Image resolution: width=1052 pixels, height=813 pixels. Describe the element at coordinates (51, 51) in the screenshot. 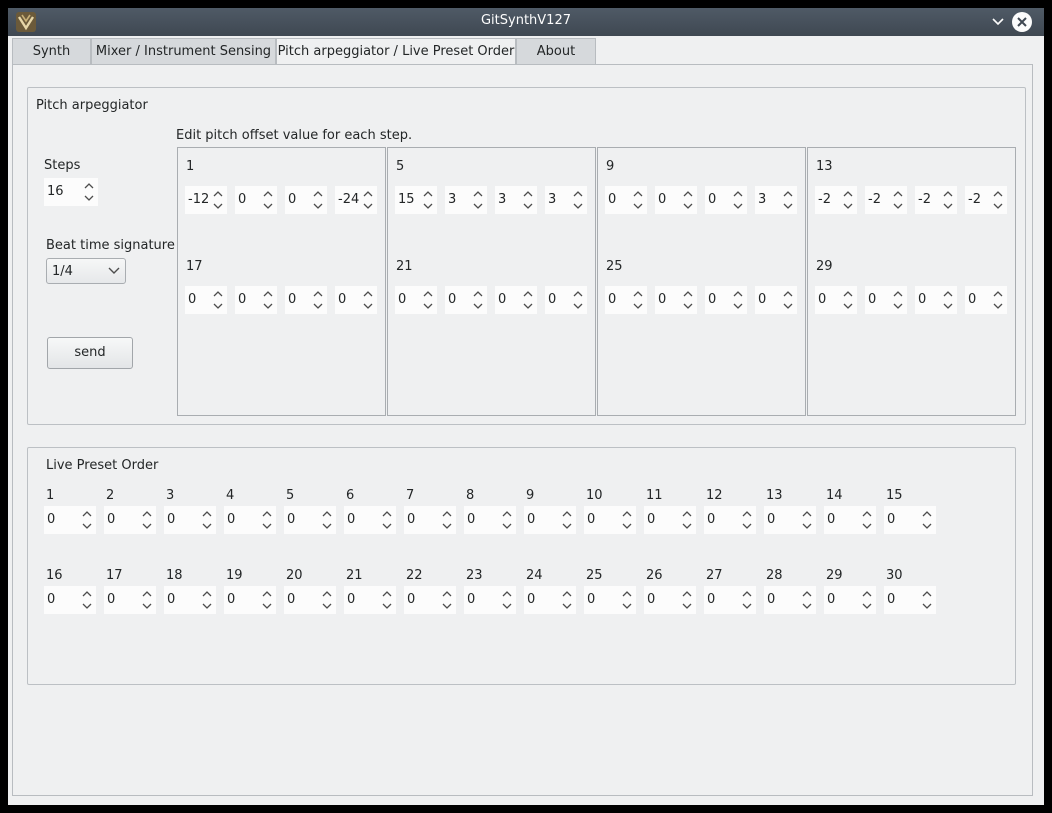

I see `tab-synth: Synth` at that location.